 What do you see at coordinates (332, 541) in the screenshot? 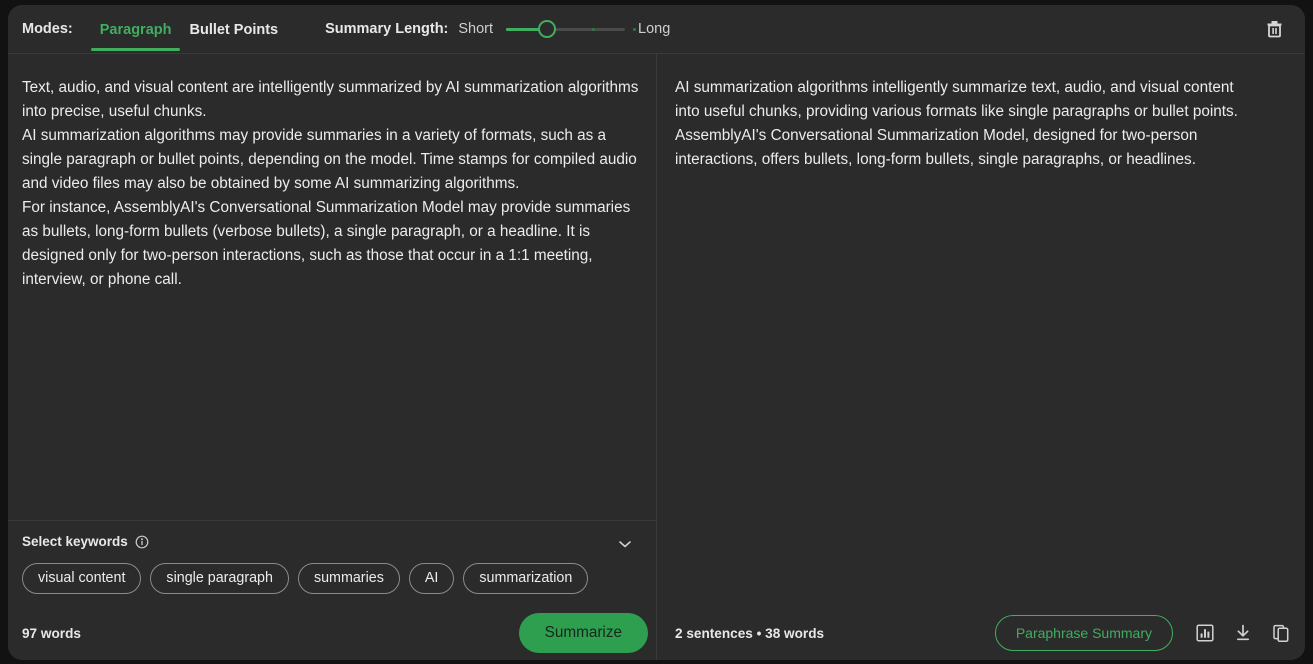
I see `keywords-header: Select keywords` at bounding box center [332, 541].